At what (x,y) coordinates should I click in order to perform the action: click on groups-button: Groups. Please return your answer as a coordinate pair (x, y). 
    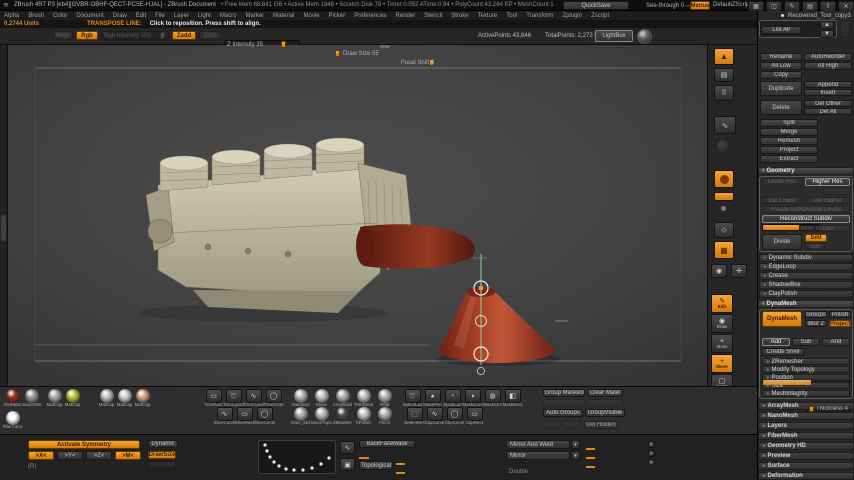
    Looking at the image, I should click on (816, 314).